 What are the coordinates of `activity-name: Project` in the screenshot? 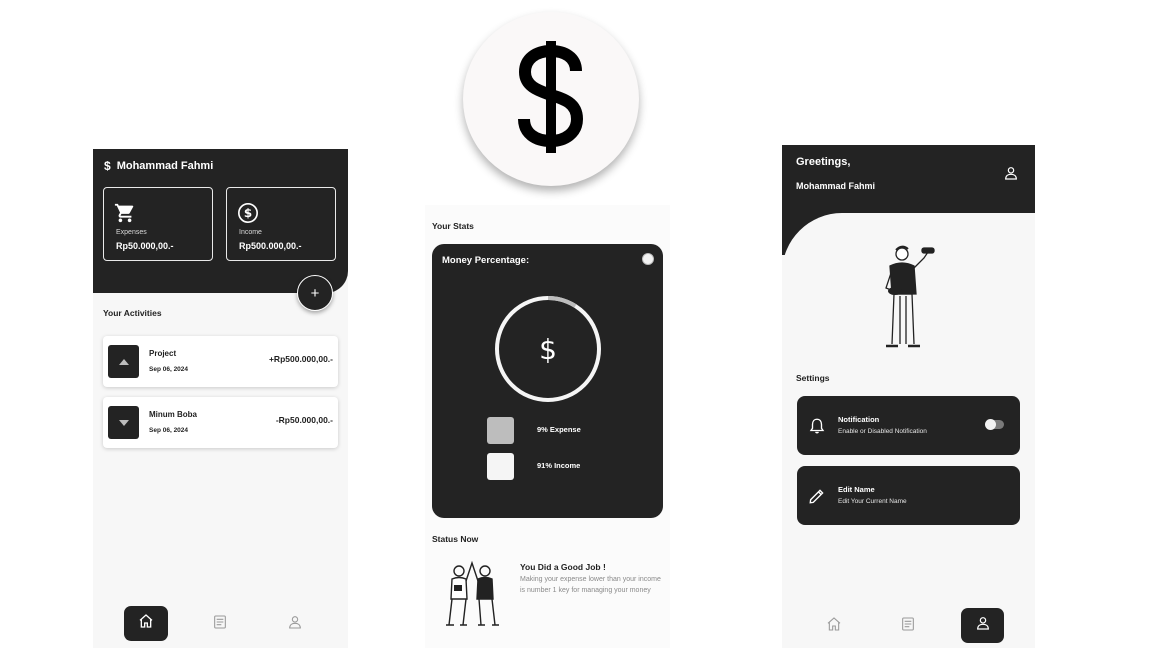 It's located at (163, 353).